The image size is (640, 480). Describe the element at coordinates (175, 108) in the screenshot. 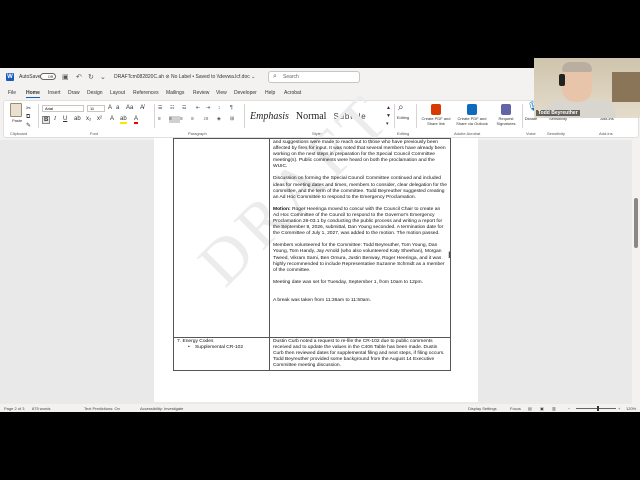

I see `numbering-icon: ☷` at that location.